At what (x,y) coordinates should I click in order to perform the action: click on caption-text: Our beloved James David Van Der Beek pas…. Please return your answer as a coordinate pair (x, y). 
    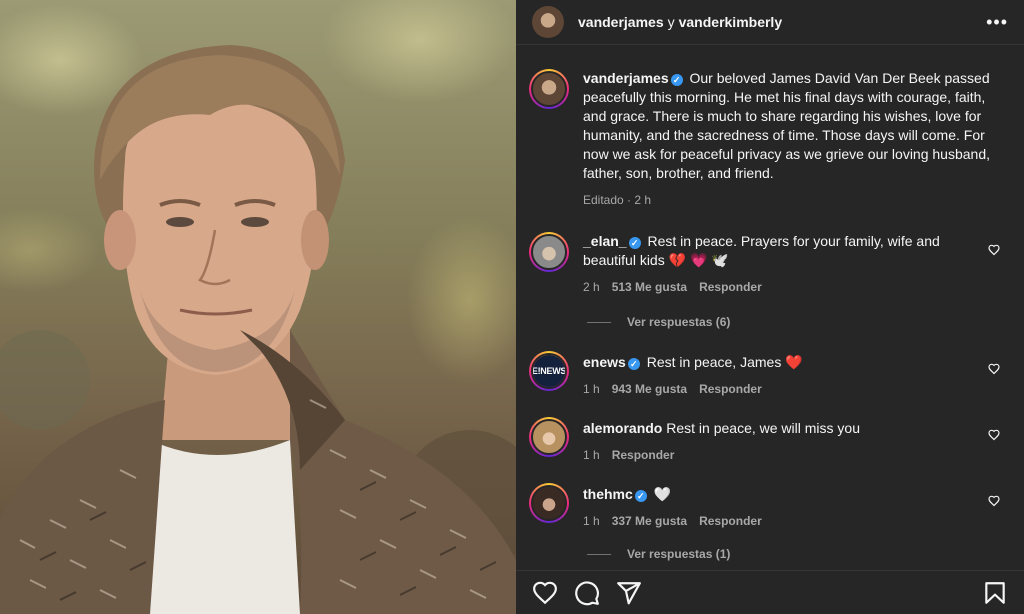
    Looking at the image, I should click on (786, 125).